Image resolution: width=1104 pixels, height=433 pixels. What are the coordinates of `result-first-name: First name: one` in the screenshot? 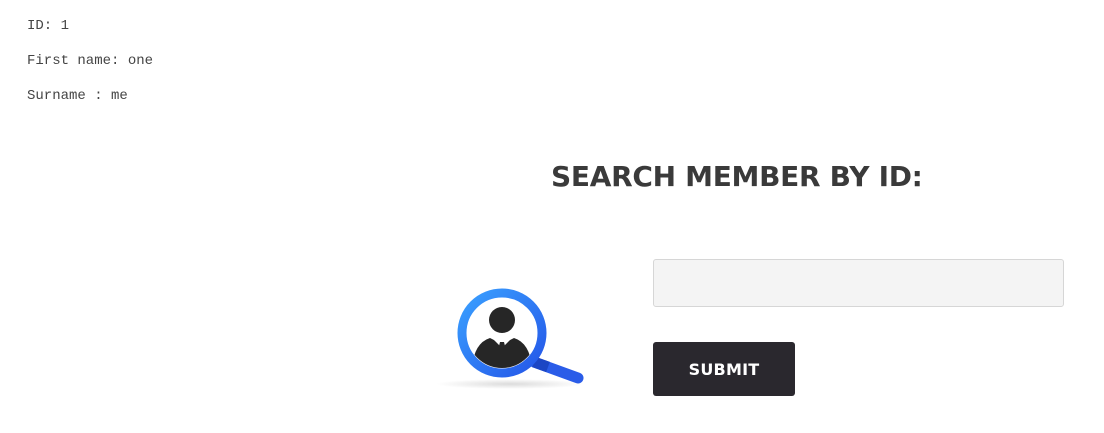 It's located at (90, 61).